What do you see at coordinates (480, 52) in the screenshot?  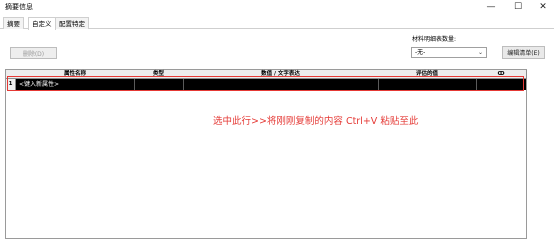 I see `chevron-down-icon: ⌄` at bounding box center [480, 52].